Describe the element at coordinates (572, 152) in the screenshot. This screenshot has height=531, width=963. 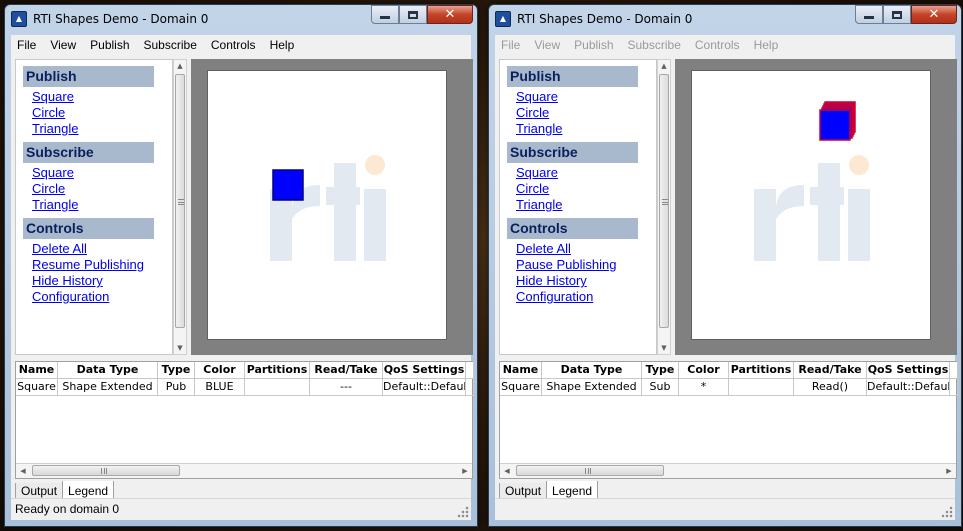
I see `subscribe-section-header: Subscribe` at that location.